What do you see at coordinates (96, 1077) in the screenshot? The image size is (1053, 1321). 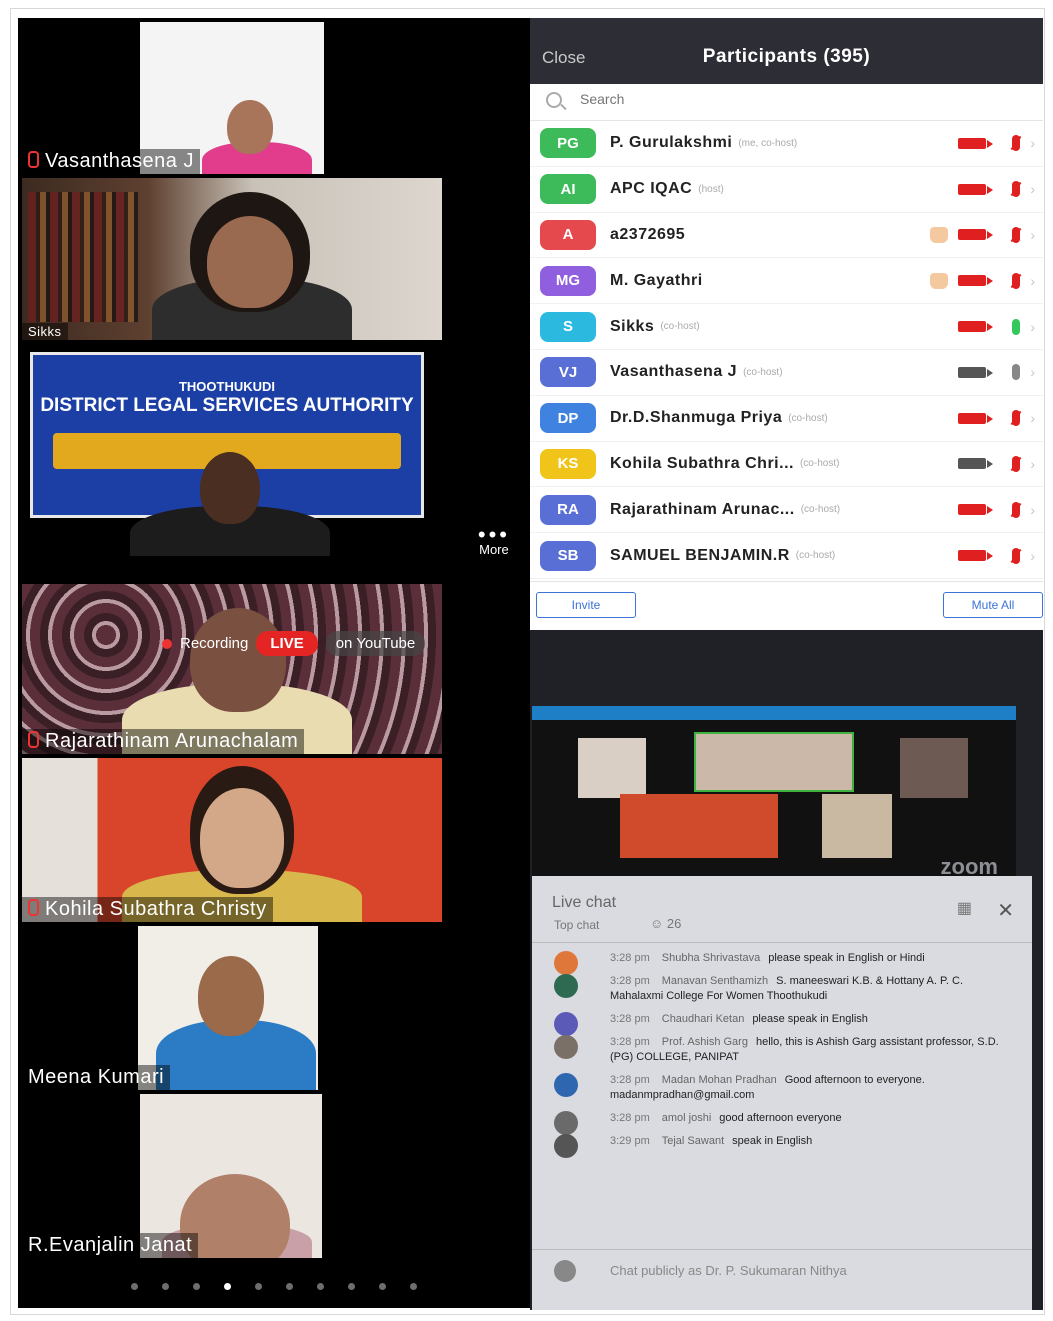 I see `participant-name-label: Meena Kumari` at bounding box center [96, 1077].